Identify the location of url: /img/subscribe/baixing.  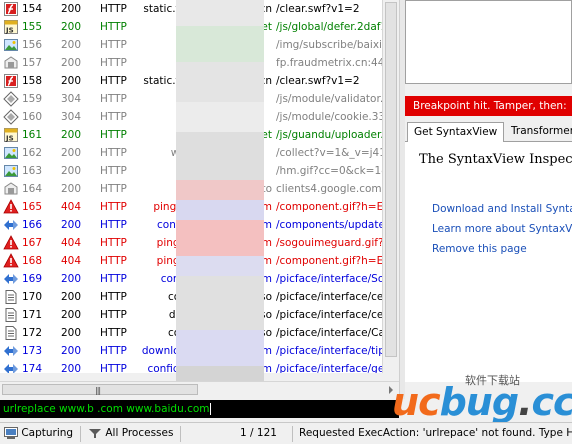
(329, 45).